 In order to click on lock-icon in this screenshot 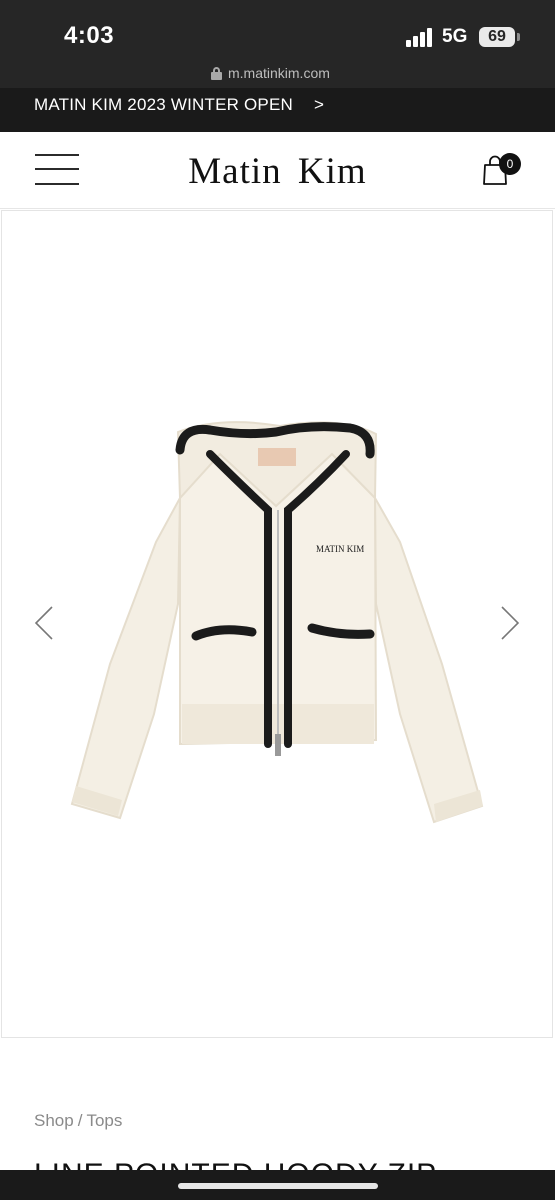, I will do `click(216, 73)`.